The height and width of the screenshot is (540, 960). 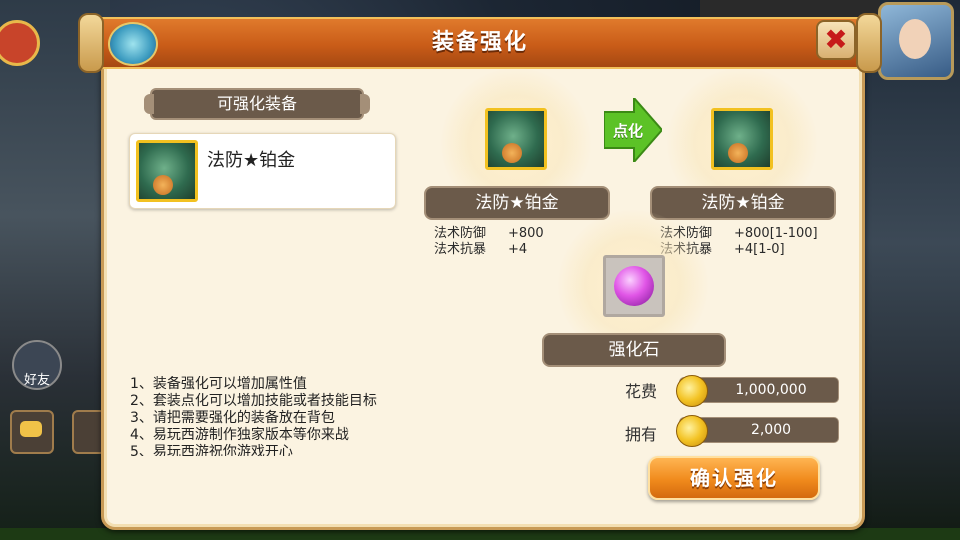 What do you see at coordinates (218, 384) in the screenshot?
I see `tip-line: 1、装备强化可以增加属性值` at bounding box center [218, 384].